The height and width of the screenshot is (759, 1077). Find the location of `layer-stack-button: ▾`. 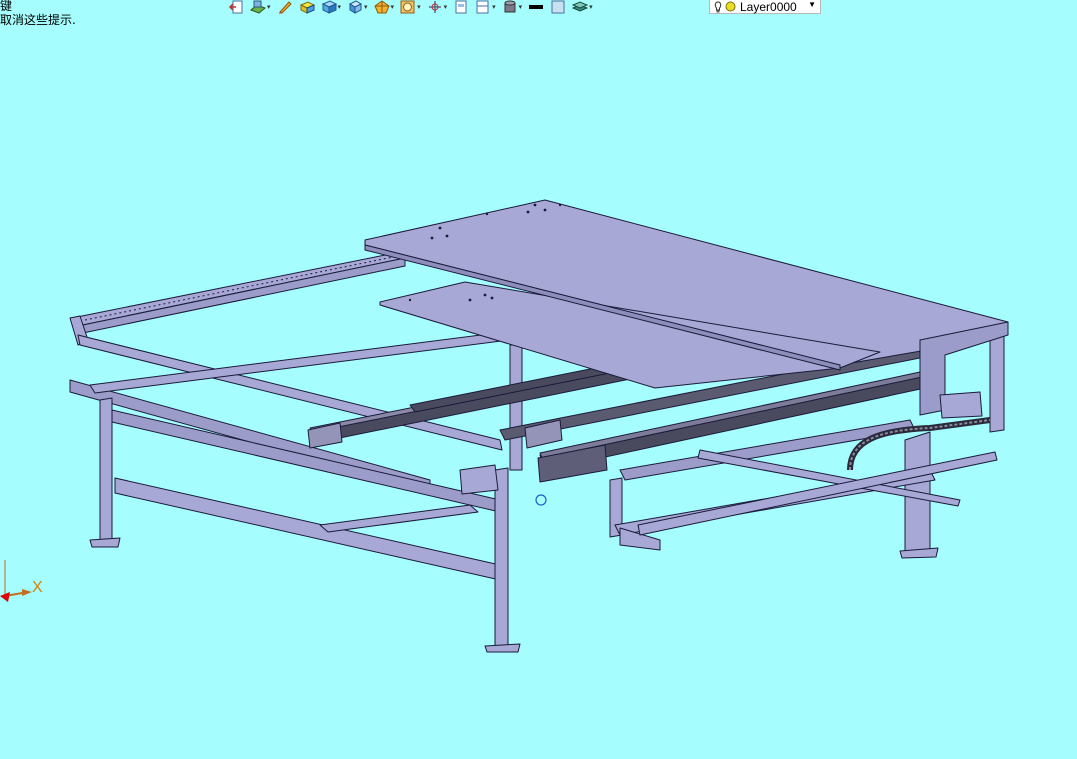

layer-stack-button: ▾ is located at coordinates (582, 7).